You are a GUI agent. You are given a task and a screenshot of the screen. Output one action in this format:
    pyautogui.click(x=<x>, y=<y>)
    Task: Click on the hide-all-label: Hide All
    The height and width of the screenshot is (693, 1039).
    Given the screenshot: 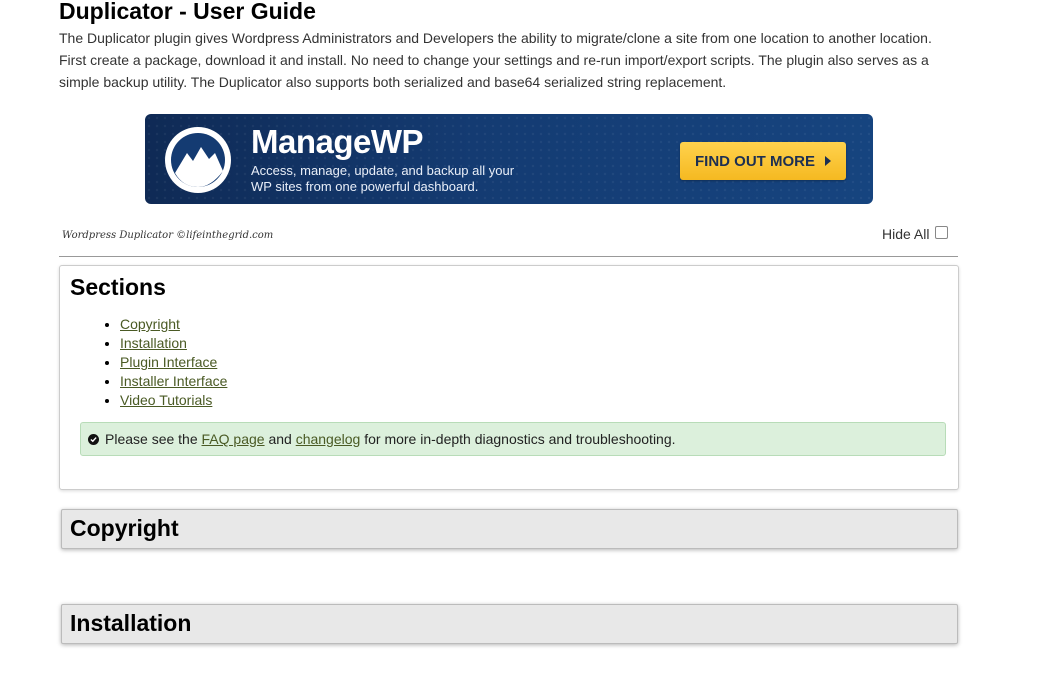 What is the action you would take?
    pyautogui.click(x=906, y=234)
    